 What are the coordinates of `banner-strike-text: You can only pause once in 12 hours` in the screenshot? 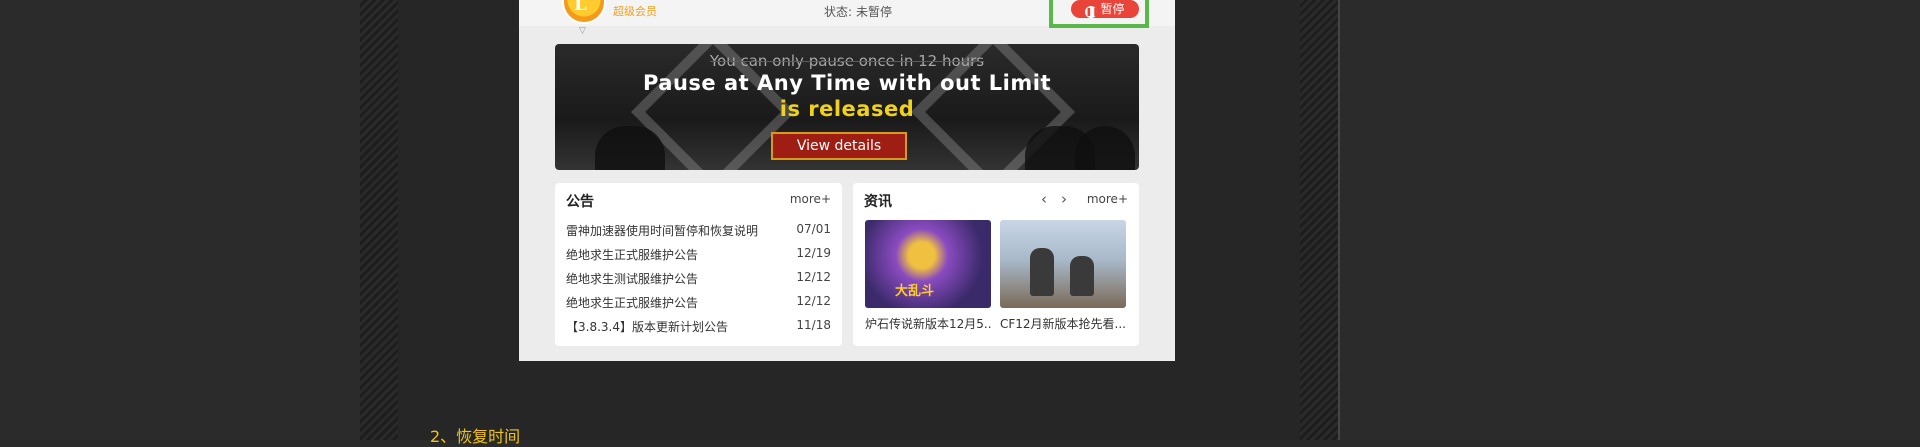 It's located at (847, 61).